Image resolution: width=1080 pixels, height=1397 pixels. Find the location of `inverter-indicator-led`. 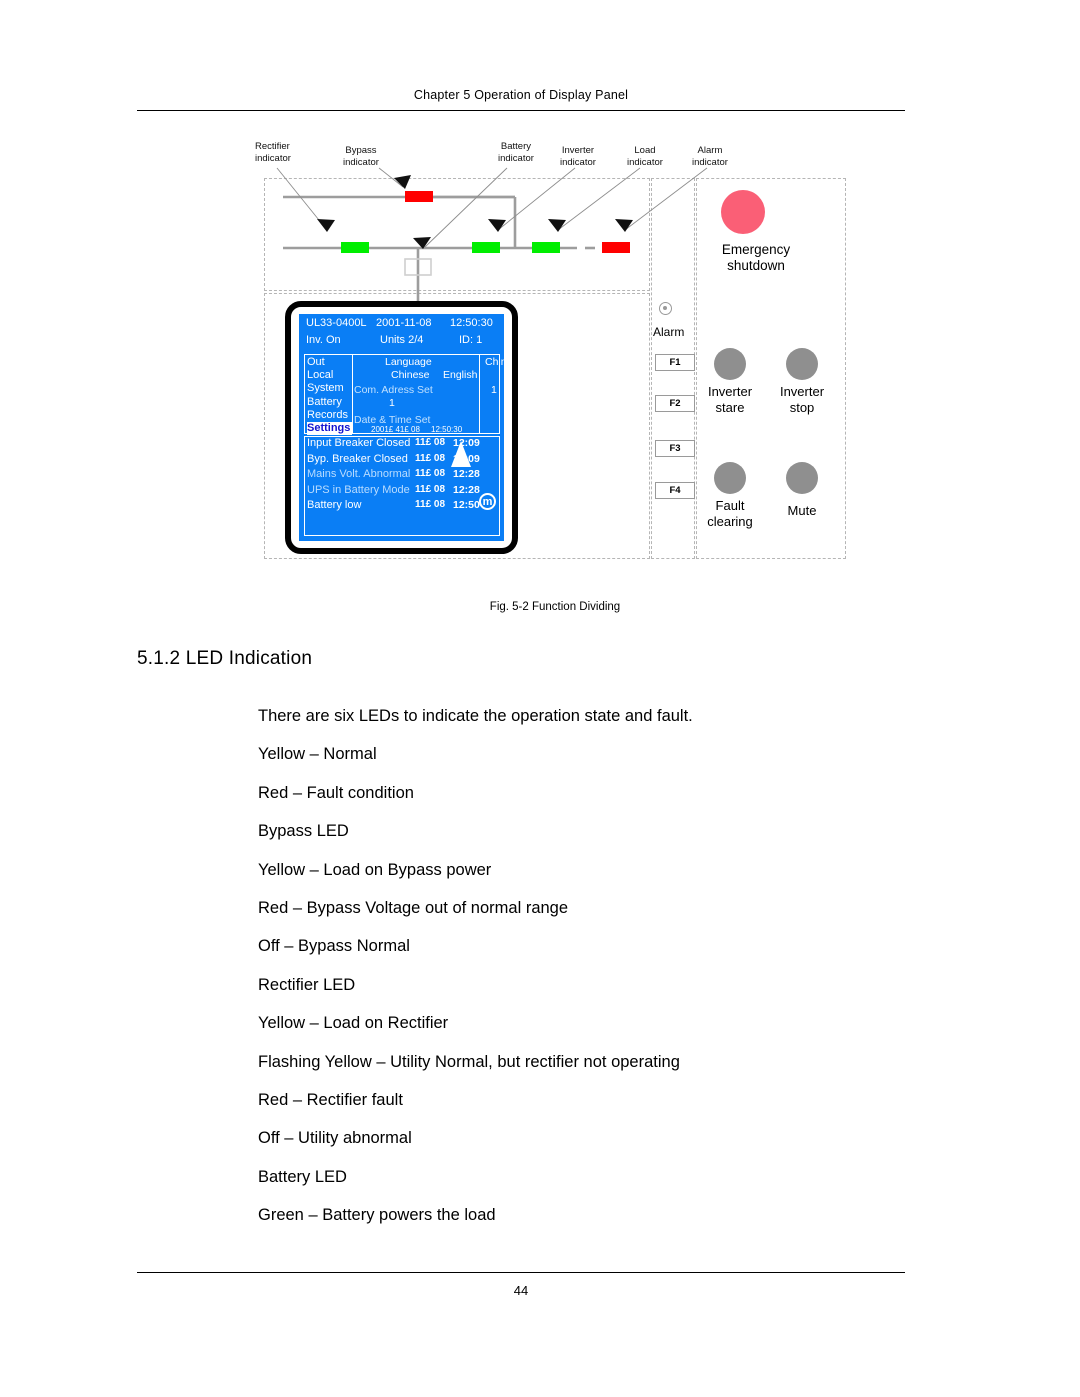

inverter-indicator-led is located at coordinates (546, 247).